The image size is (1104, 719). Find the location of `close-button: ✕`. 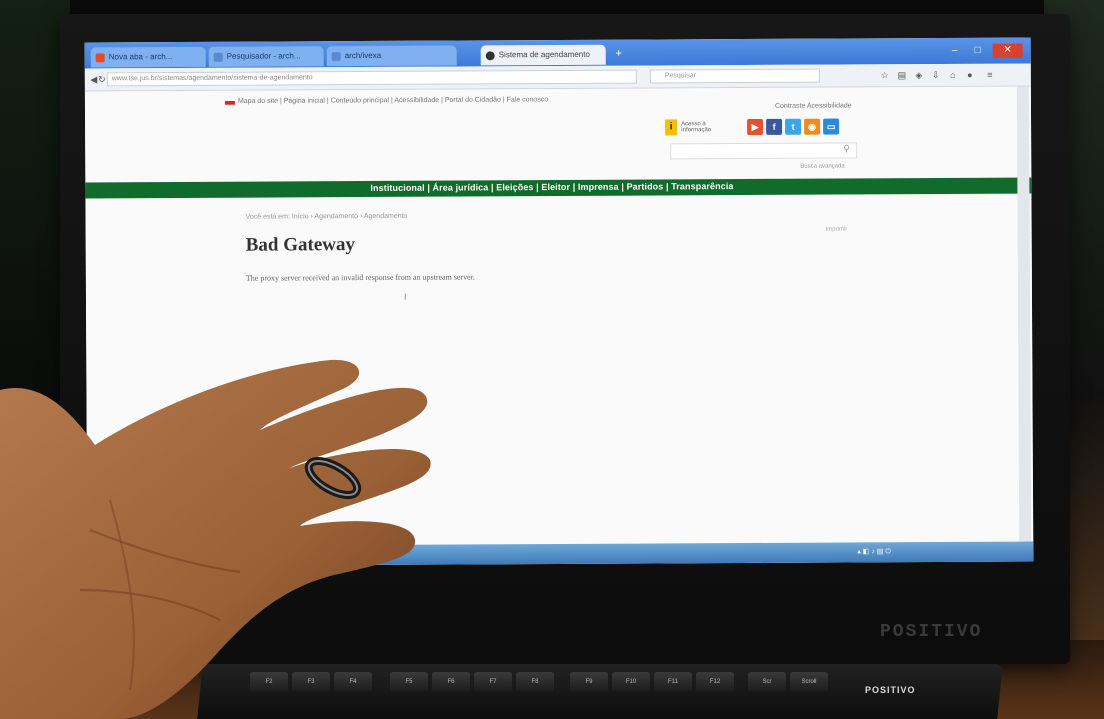

close-button: ✕ is located at coordinates (1007, 50).